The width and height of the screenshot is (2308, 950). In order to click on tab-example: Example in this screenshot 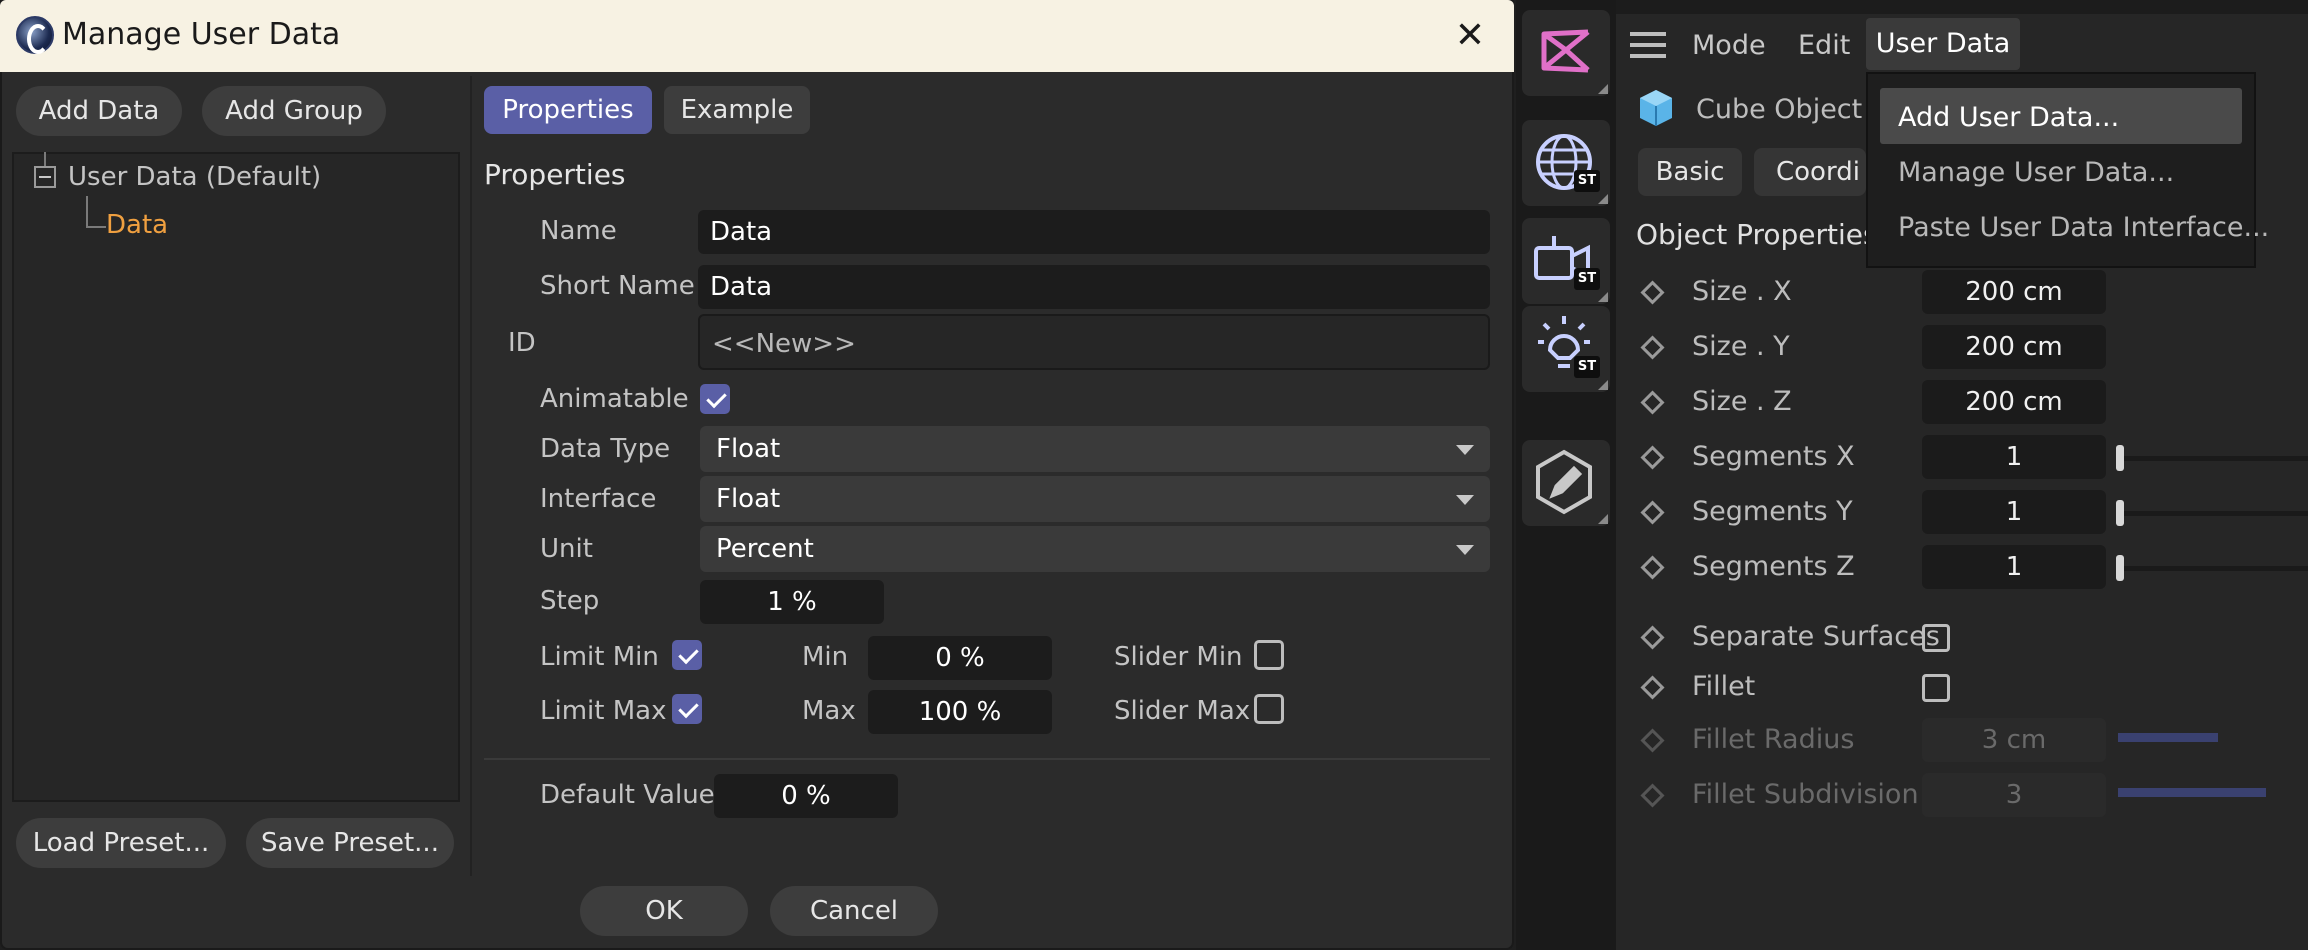, I will do `click(737, 110)`.